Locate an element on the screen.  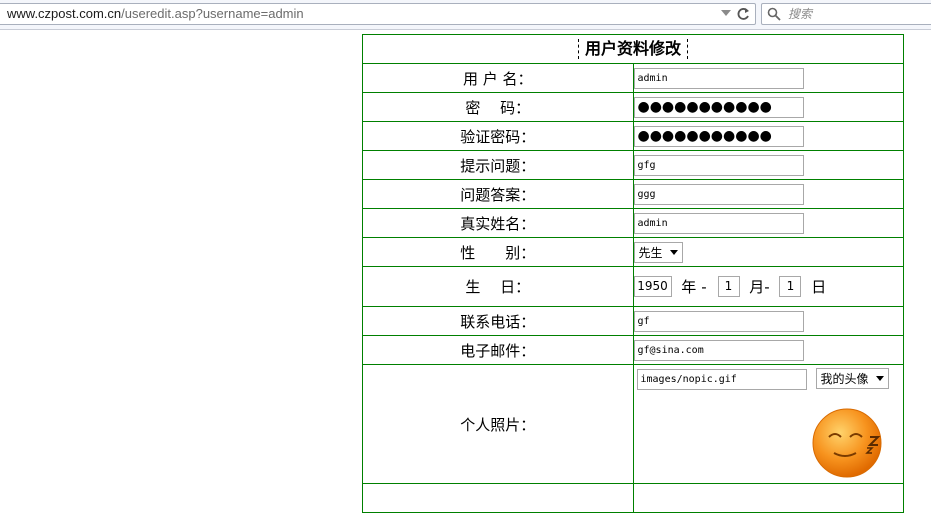
reload-icon is located at coordinates (743, 14).